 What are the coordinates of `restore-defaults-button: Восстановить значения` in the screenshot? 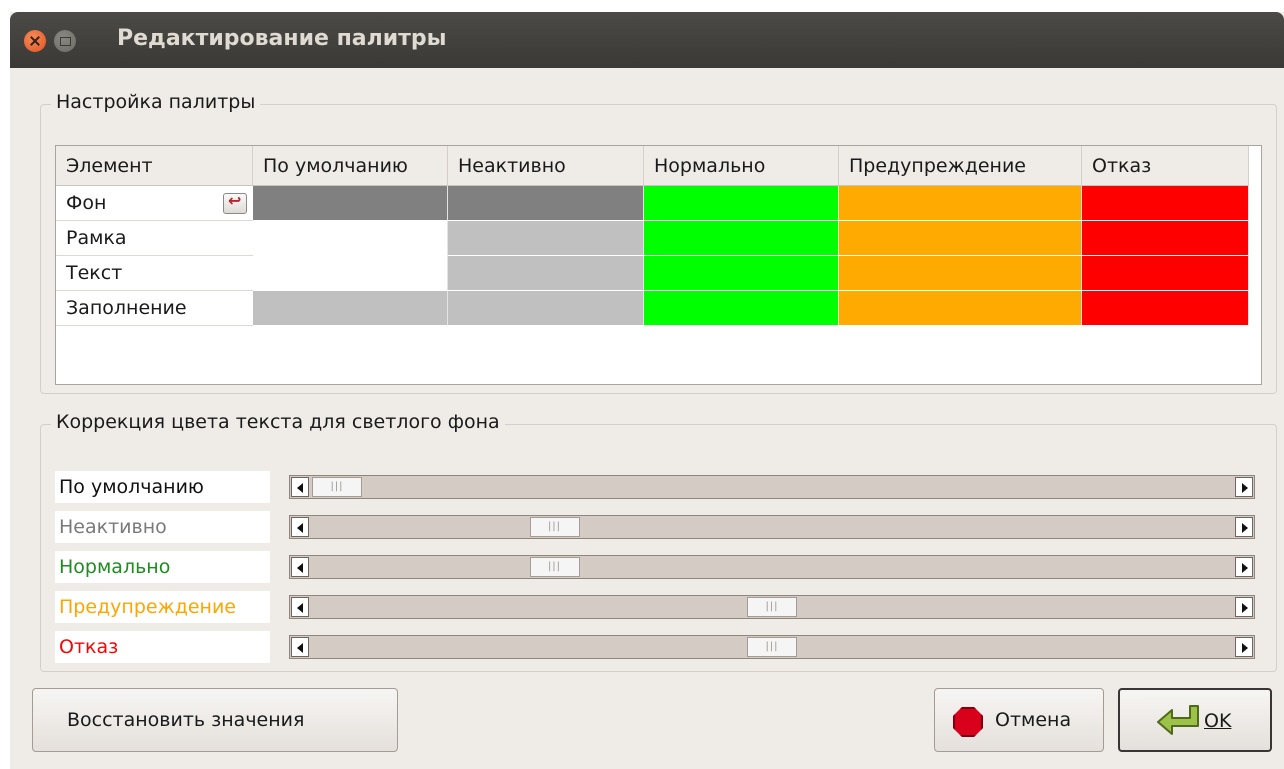 It's located at (215, 720).